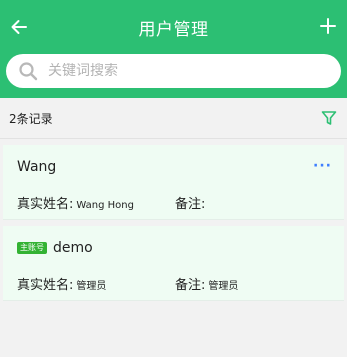 This screenshot has width=347, height=357. I want to click on real-name-value: 管理员, so click(91, 286).